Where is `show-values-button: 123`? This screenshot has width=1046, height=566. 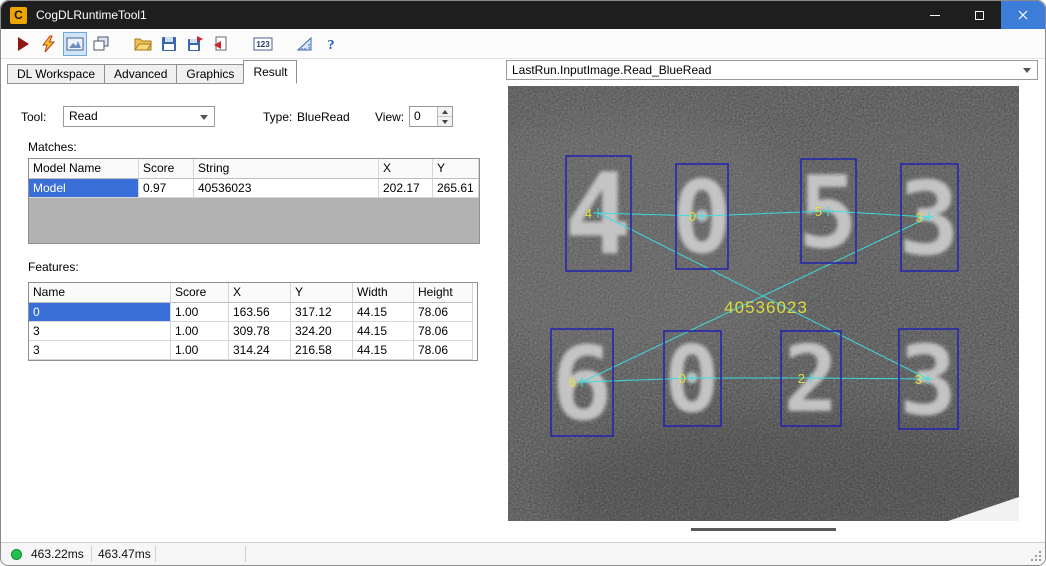 show-values-button: 123 is located at coordinates (263, 44).